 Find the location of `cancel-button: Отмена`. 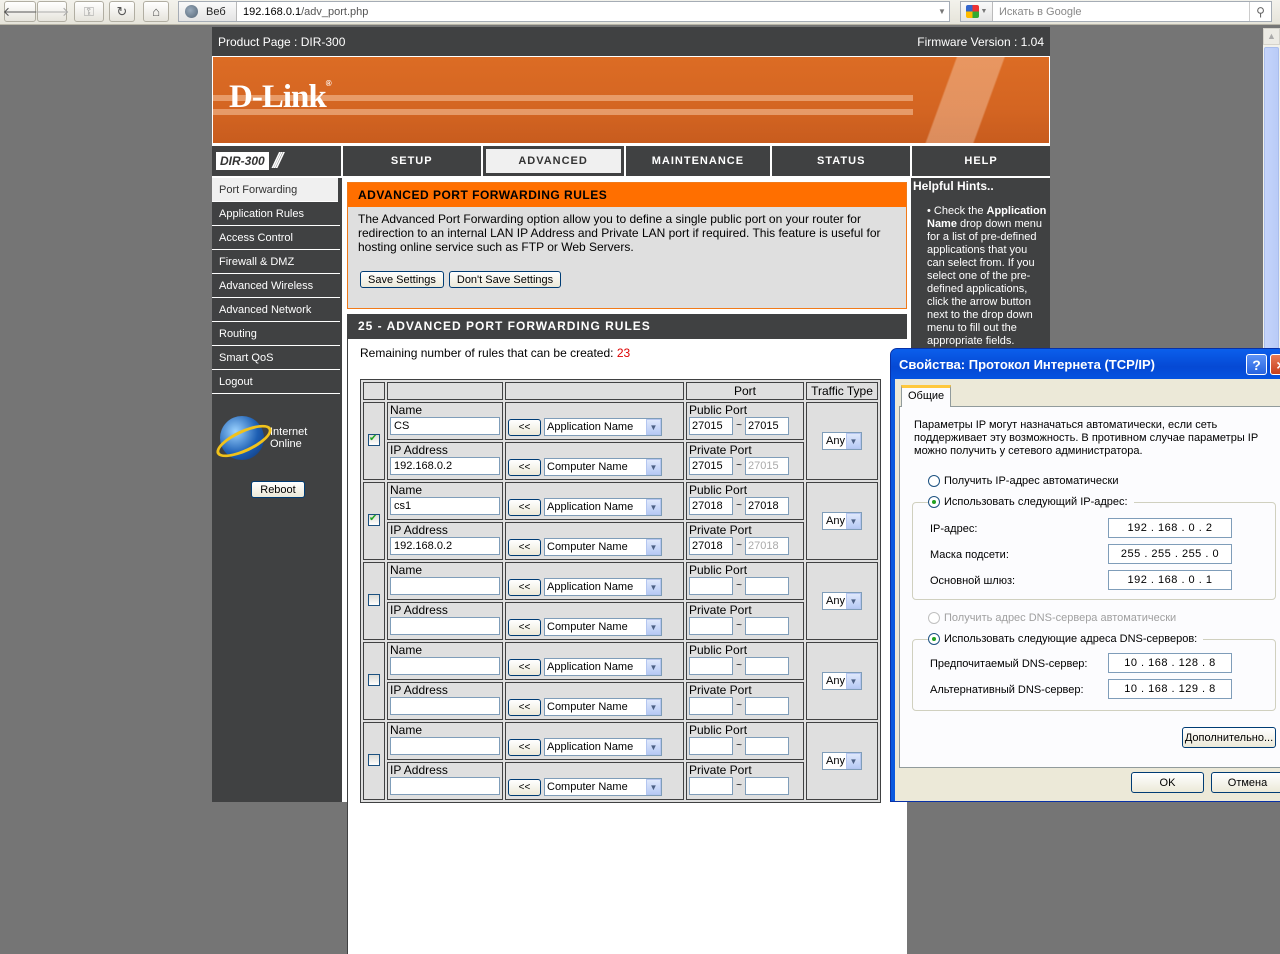

cancel-button: Отмена is located at coordinates (1245, 782).